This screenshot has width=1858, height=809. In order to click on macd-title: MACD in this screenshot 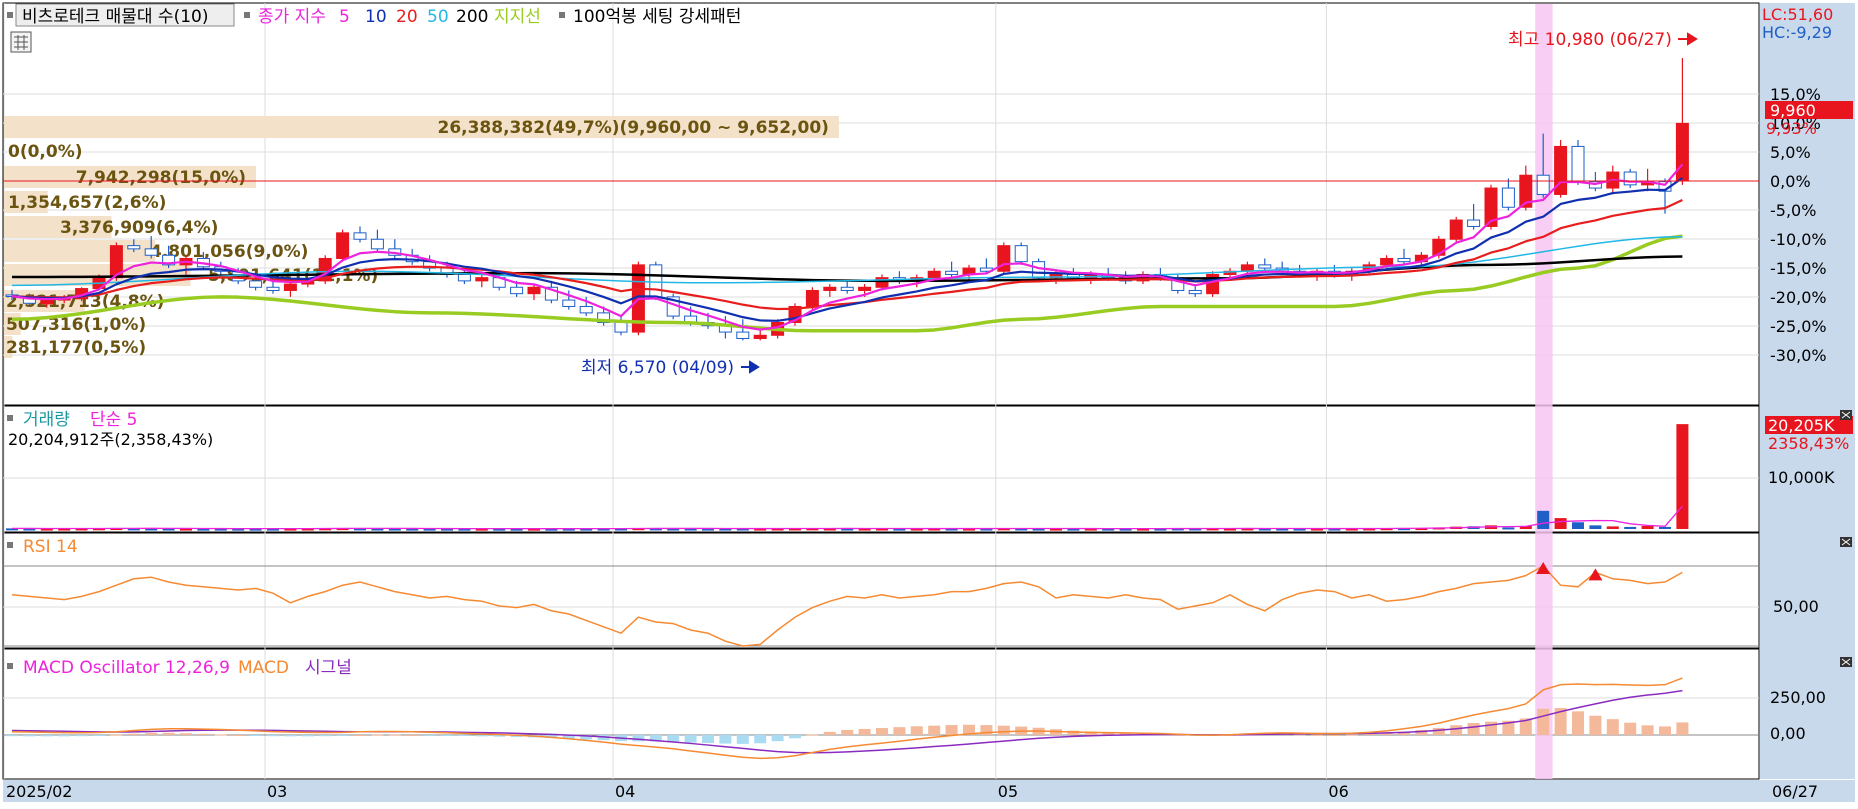, I will do `click(263, 668)`.